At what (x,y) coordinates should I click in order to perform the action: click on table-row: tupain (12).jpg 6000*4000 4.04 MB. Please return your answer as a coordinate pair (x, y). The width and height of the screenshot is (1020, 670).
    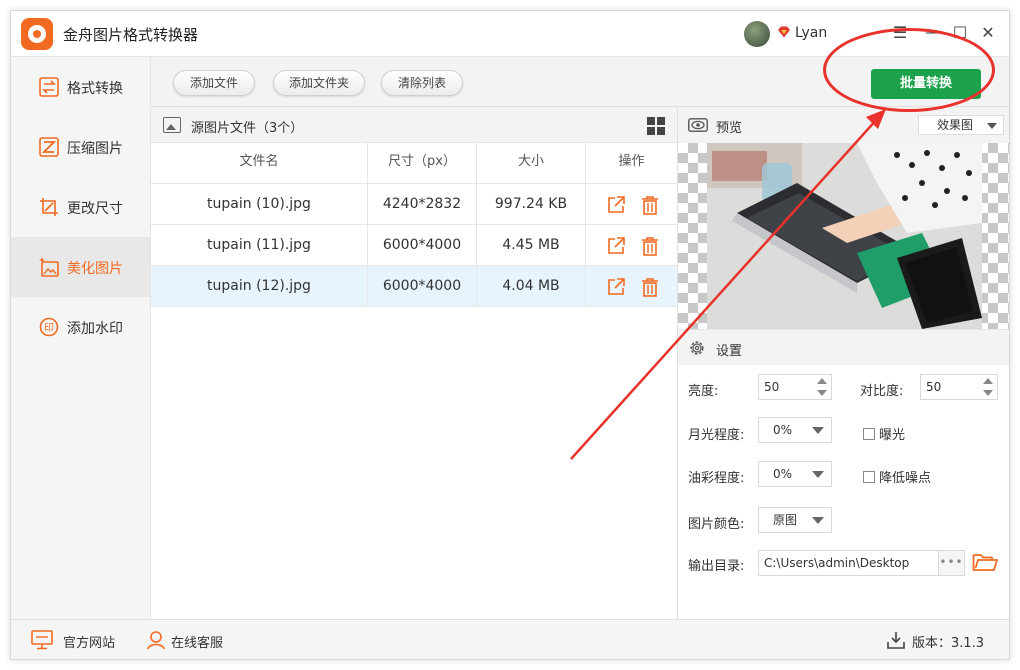
    Looking at the image, I should click on (414, 286).